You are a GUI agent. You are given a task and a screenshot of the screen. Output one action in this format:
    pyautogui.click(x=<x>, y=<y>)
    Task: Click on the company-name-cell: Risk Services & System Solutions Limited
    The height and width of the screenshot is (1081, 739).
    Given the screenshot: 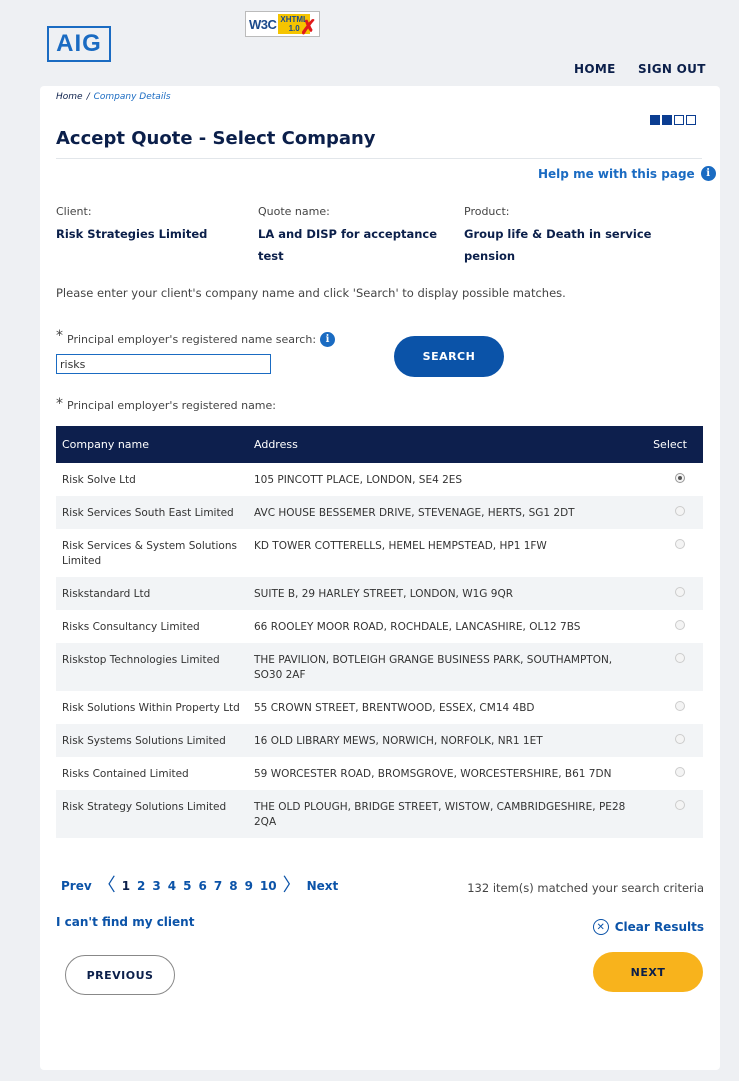 What is the action you would take?
    pyautogui.click(x=149, y=553)
    